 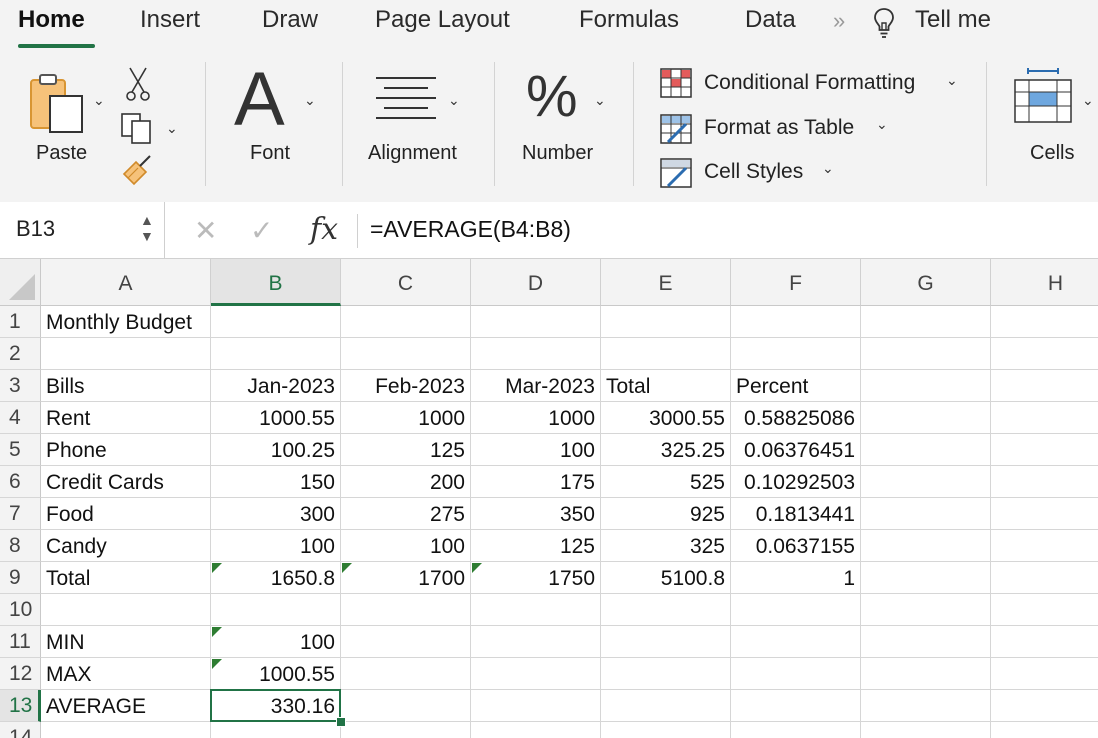 I want to click on paste-dropdown-chevron-icon: ⌄, so click(x=99, y=100).